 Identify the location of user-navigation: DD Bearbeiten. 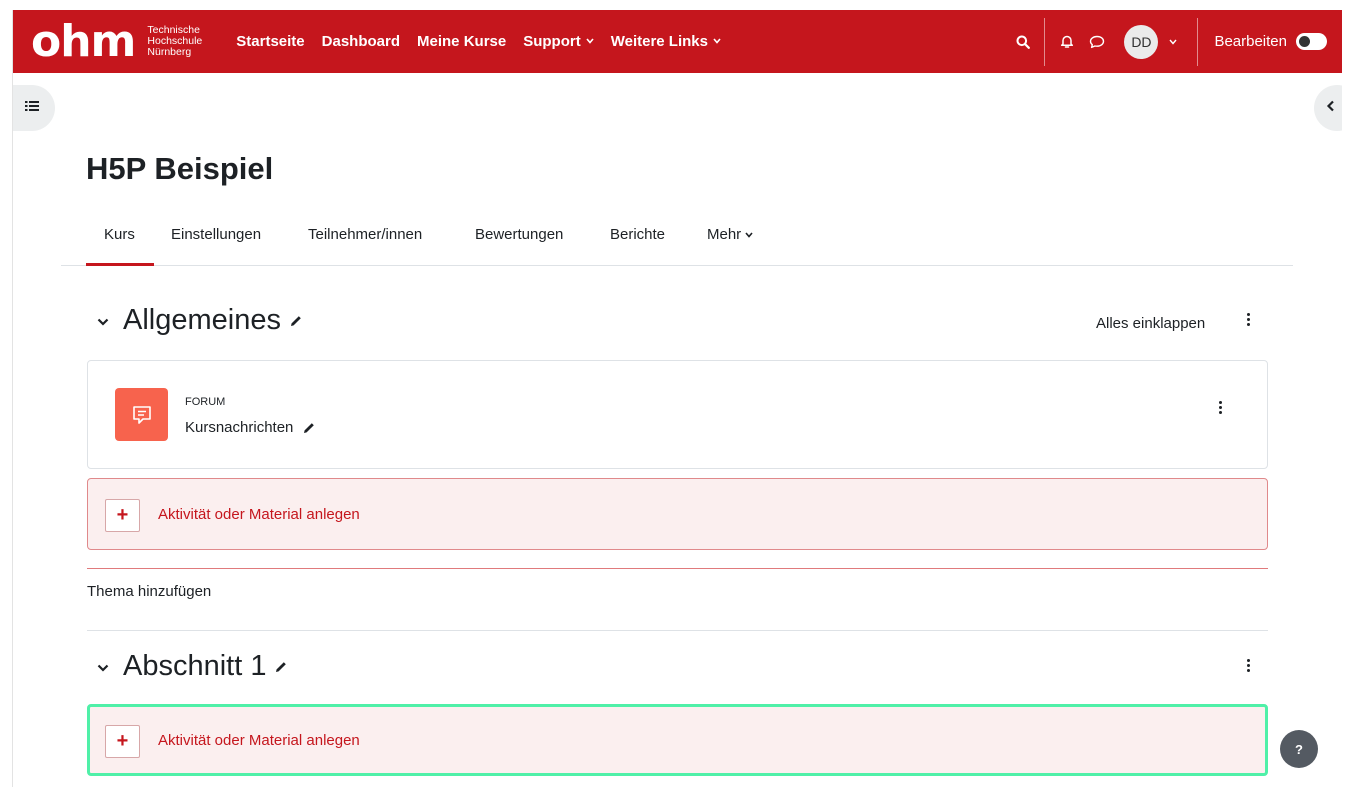
(1178, 41).